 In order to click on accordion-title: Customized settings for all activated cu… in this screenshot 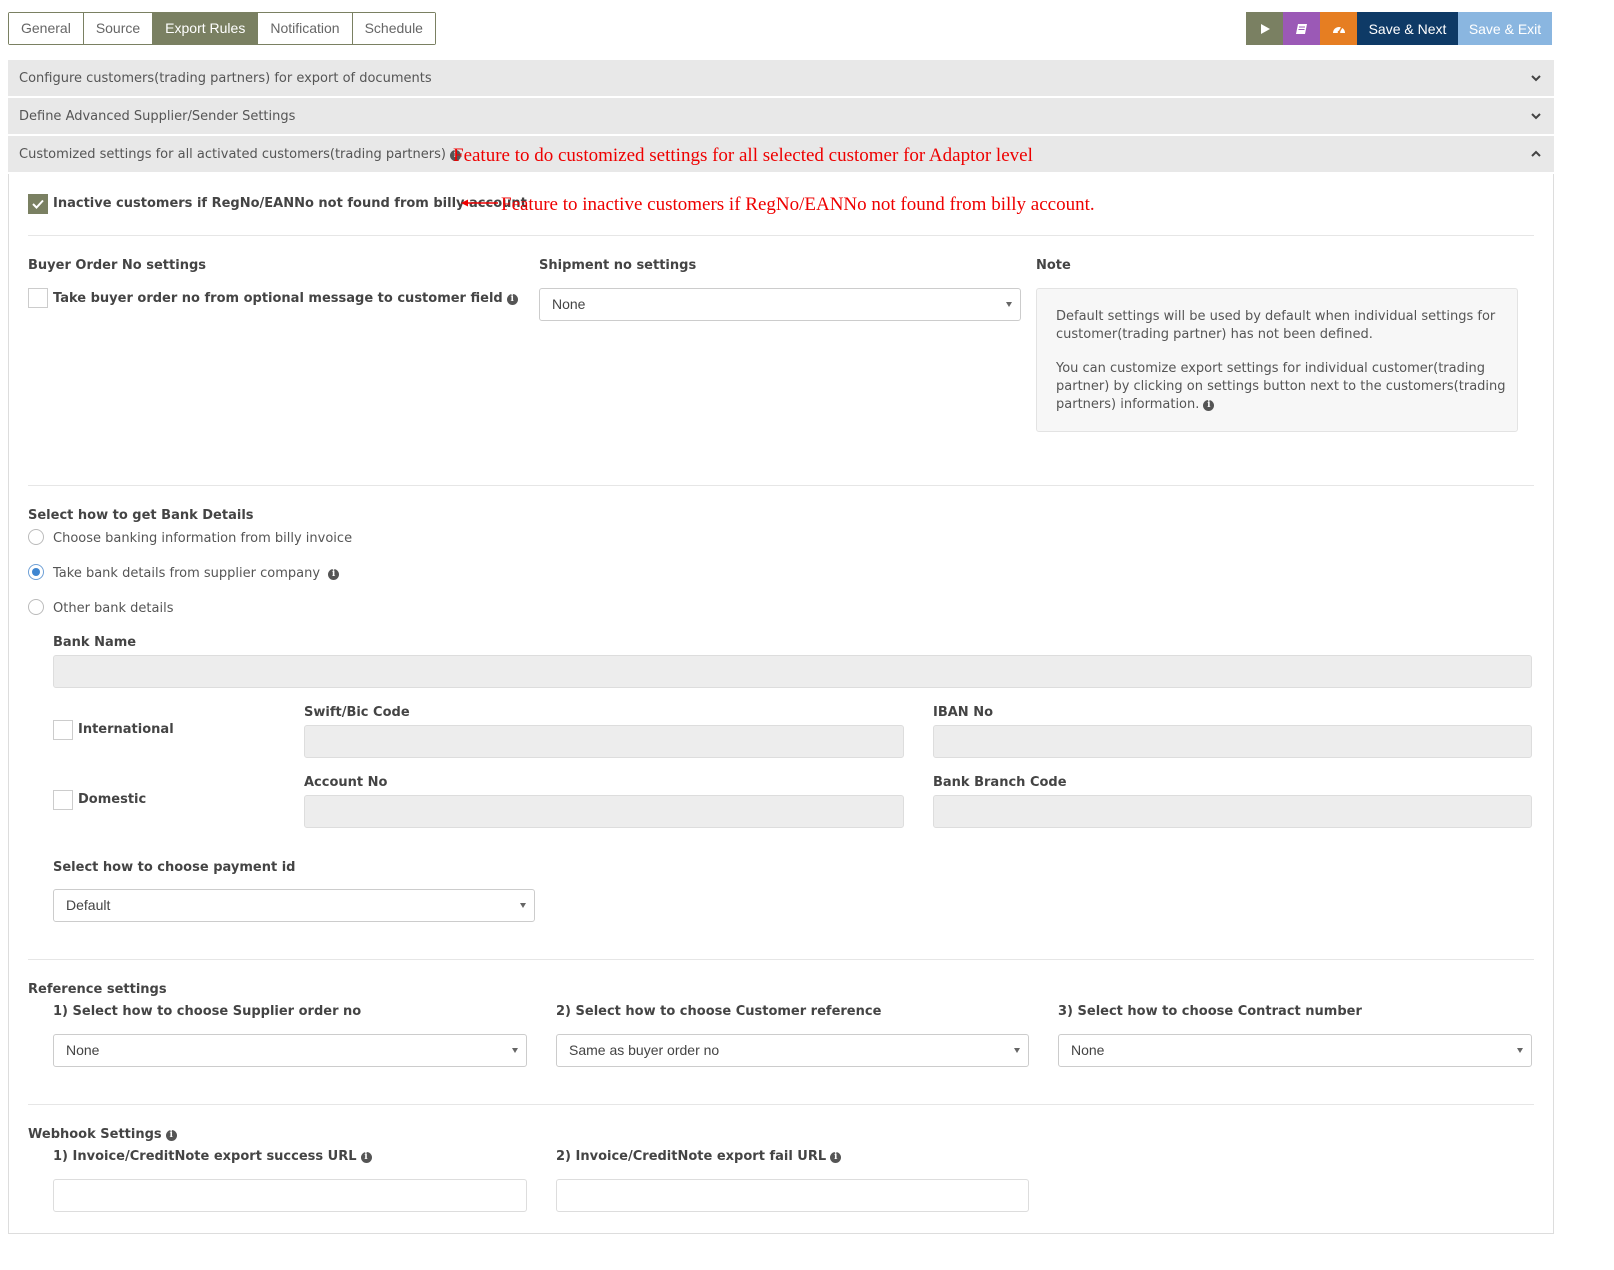, I will do `click(232, 154)`.